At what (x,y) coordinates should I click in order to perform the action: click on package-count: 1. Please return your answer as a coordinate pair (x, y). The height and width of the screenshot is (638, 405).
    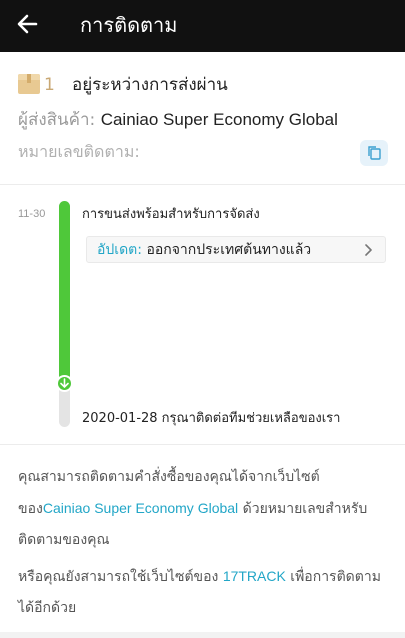
    Looking at the image, I should click on (49, 85).